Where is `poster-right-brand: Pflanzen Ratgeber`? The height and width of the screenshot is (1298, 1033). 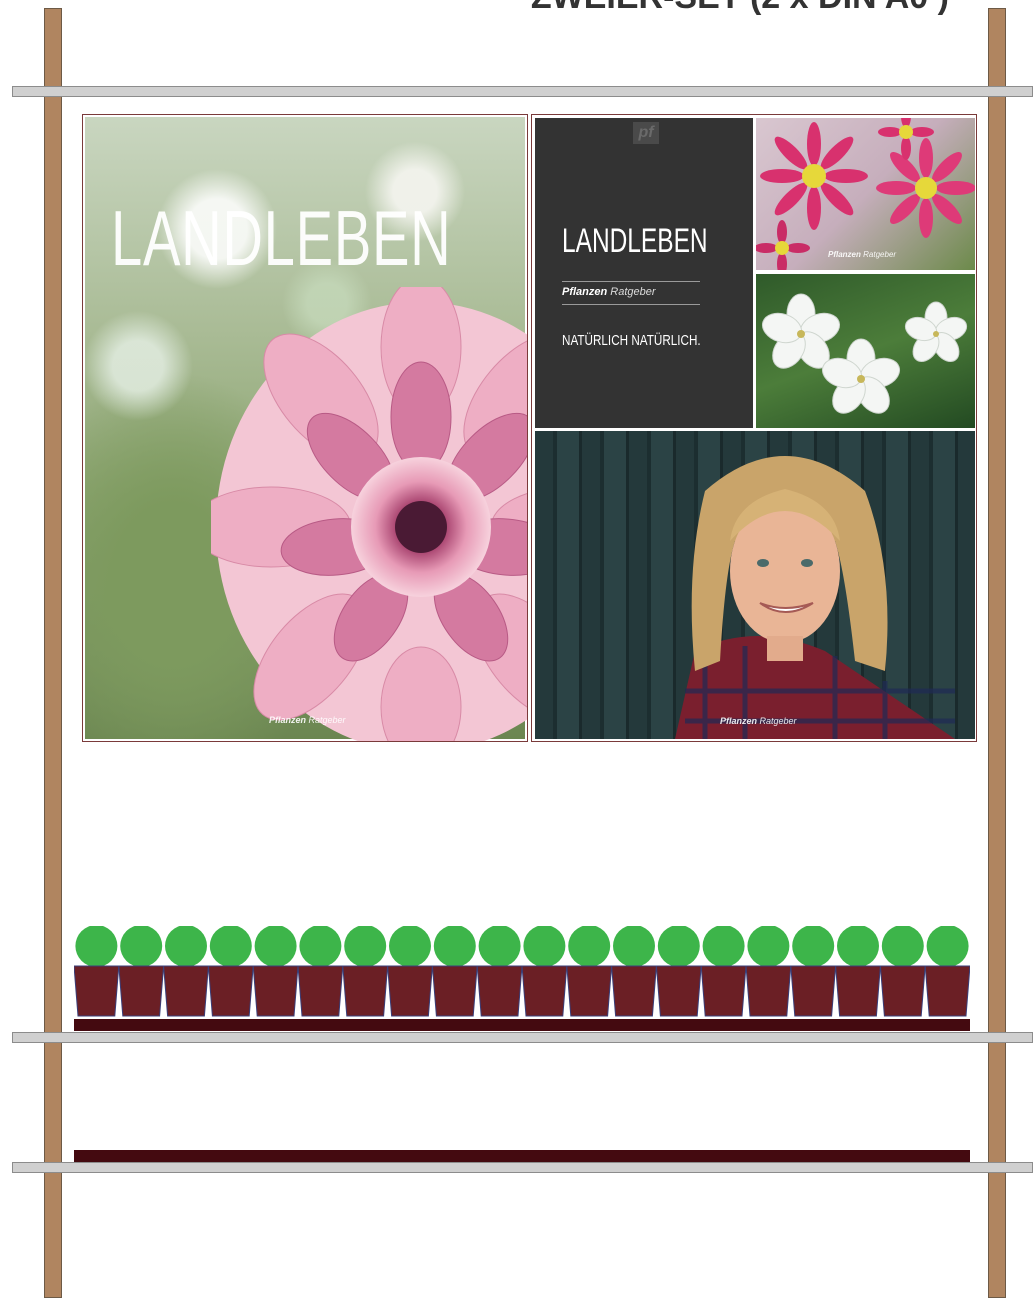
poster-right-brand: Pflanzen Ratgeber is located at coordinates (609, 292).